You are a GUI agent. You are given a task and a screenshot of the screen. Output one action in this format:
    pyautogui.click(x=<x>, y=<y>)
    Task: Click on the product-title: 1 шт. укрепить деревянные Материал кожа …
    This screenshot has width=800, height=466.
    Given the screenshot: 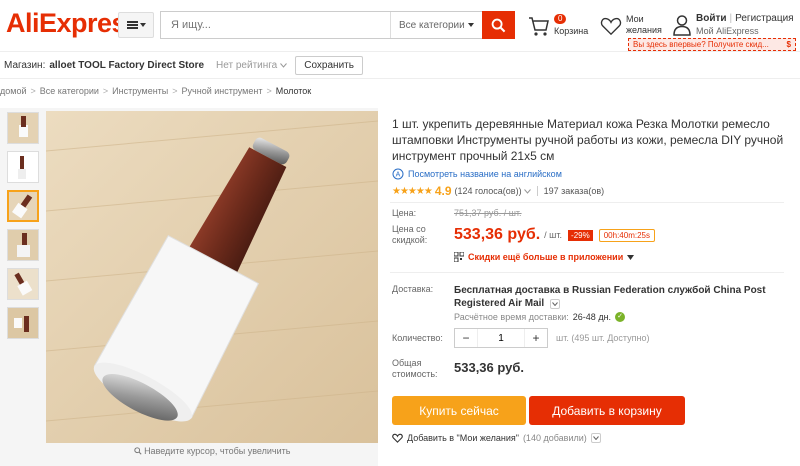 What is the action you would take?
    pyautogui.click(x=588, y=140)
    